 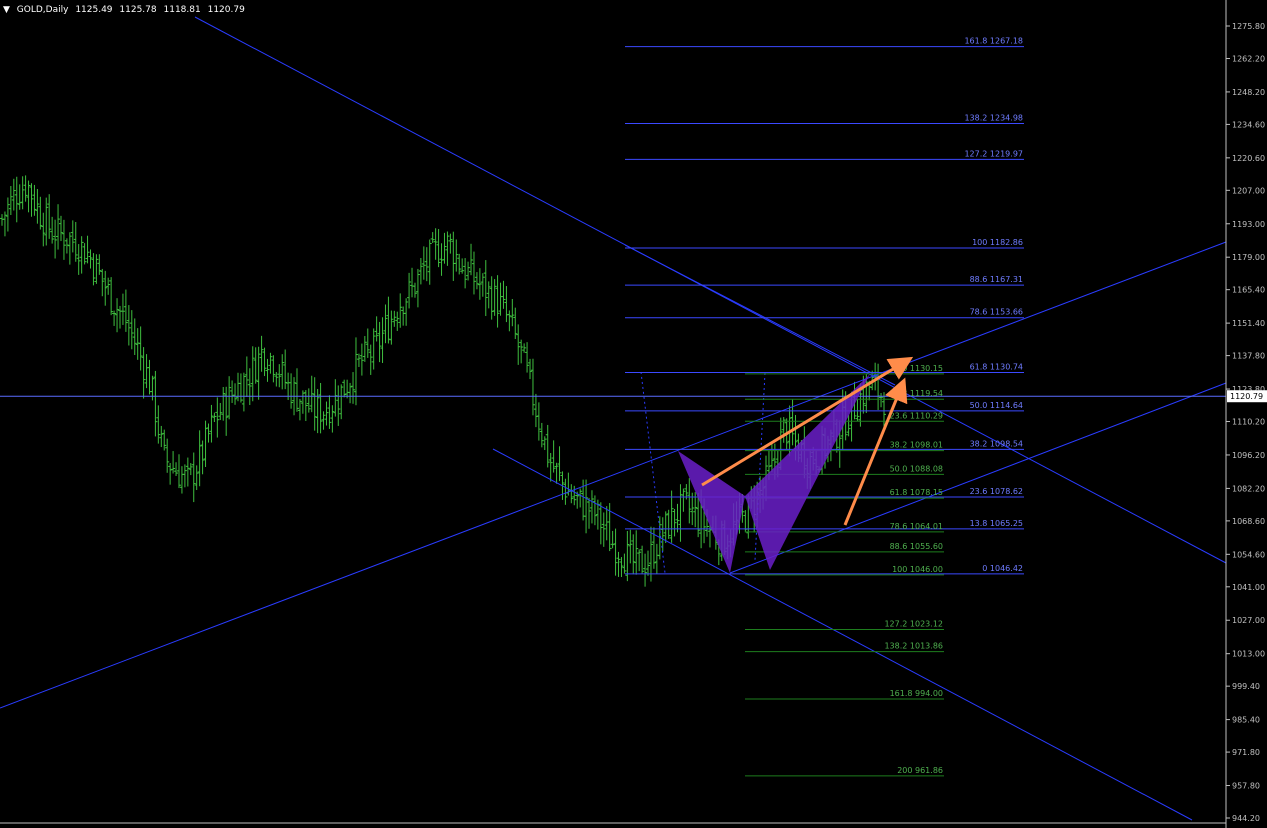 I want to click on trend-line, so click(x=760, y=315).